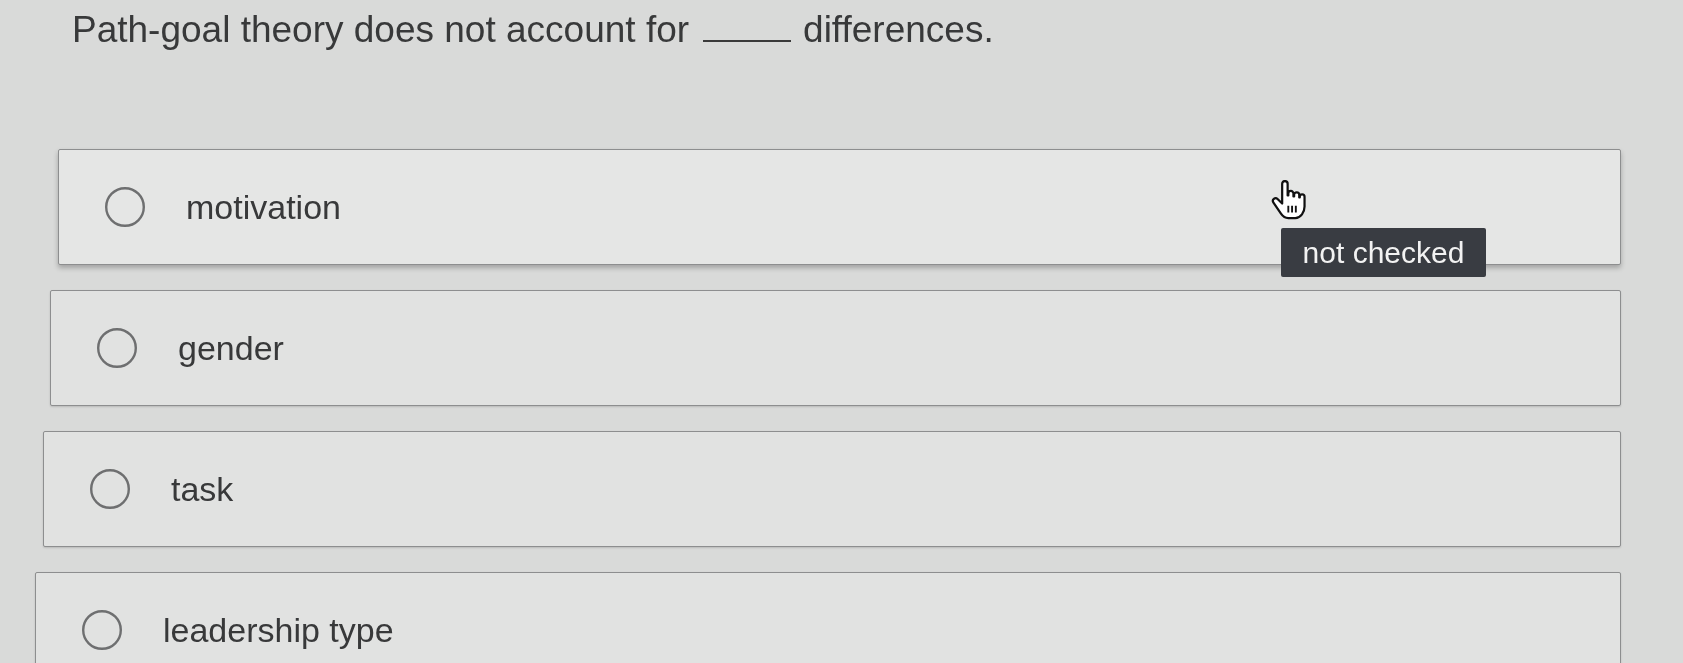 This screenshot has width=1683, height=663. I want to click on option-label: gender, so click(231, 348).